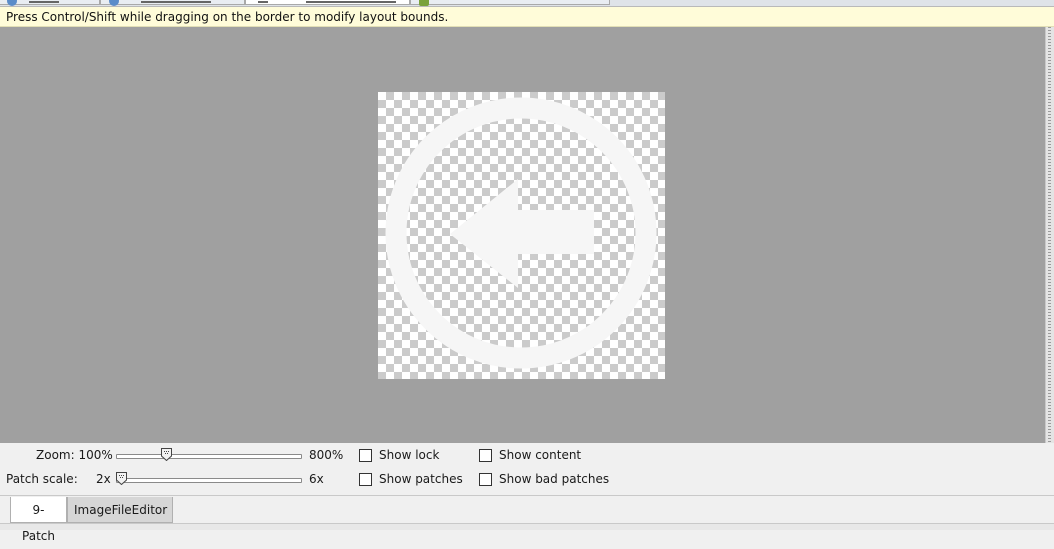 The width and height of the screenshot is (1054, 549). Describe the element at coordinates (485, 455) in the screenshot. I see `show-content-checkbox` at that location.